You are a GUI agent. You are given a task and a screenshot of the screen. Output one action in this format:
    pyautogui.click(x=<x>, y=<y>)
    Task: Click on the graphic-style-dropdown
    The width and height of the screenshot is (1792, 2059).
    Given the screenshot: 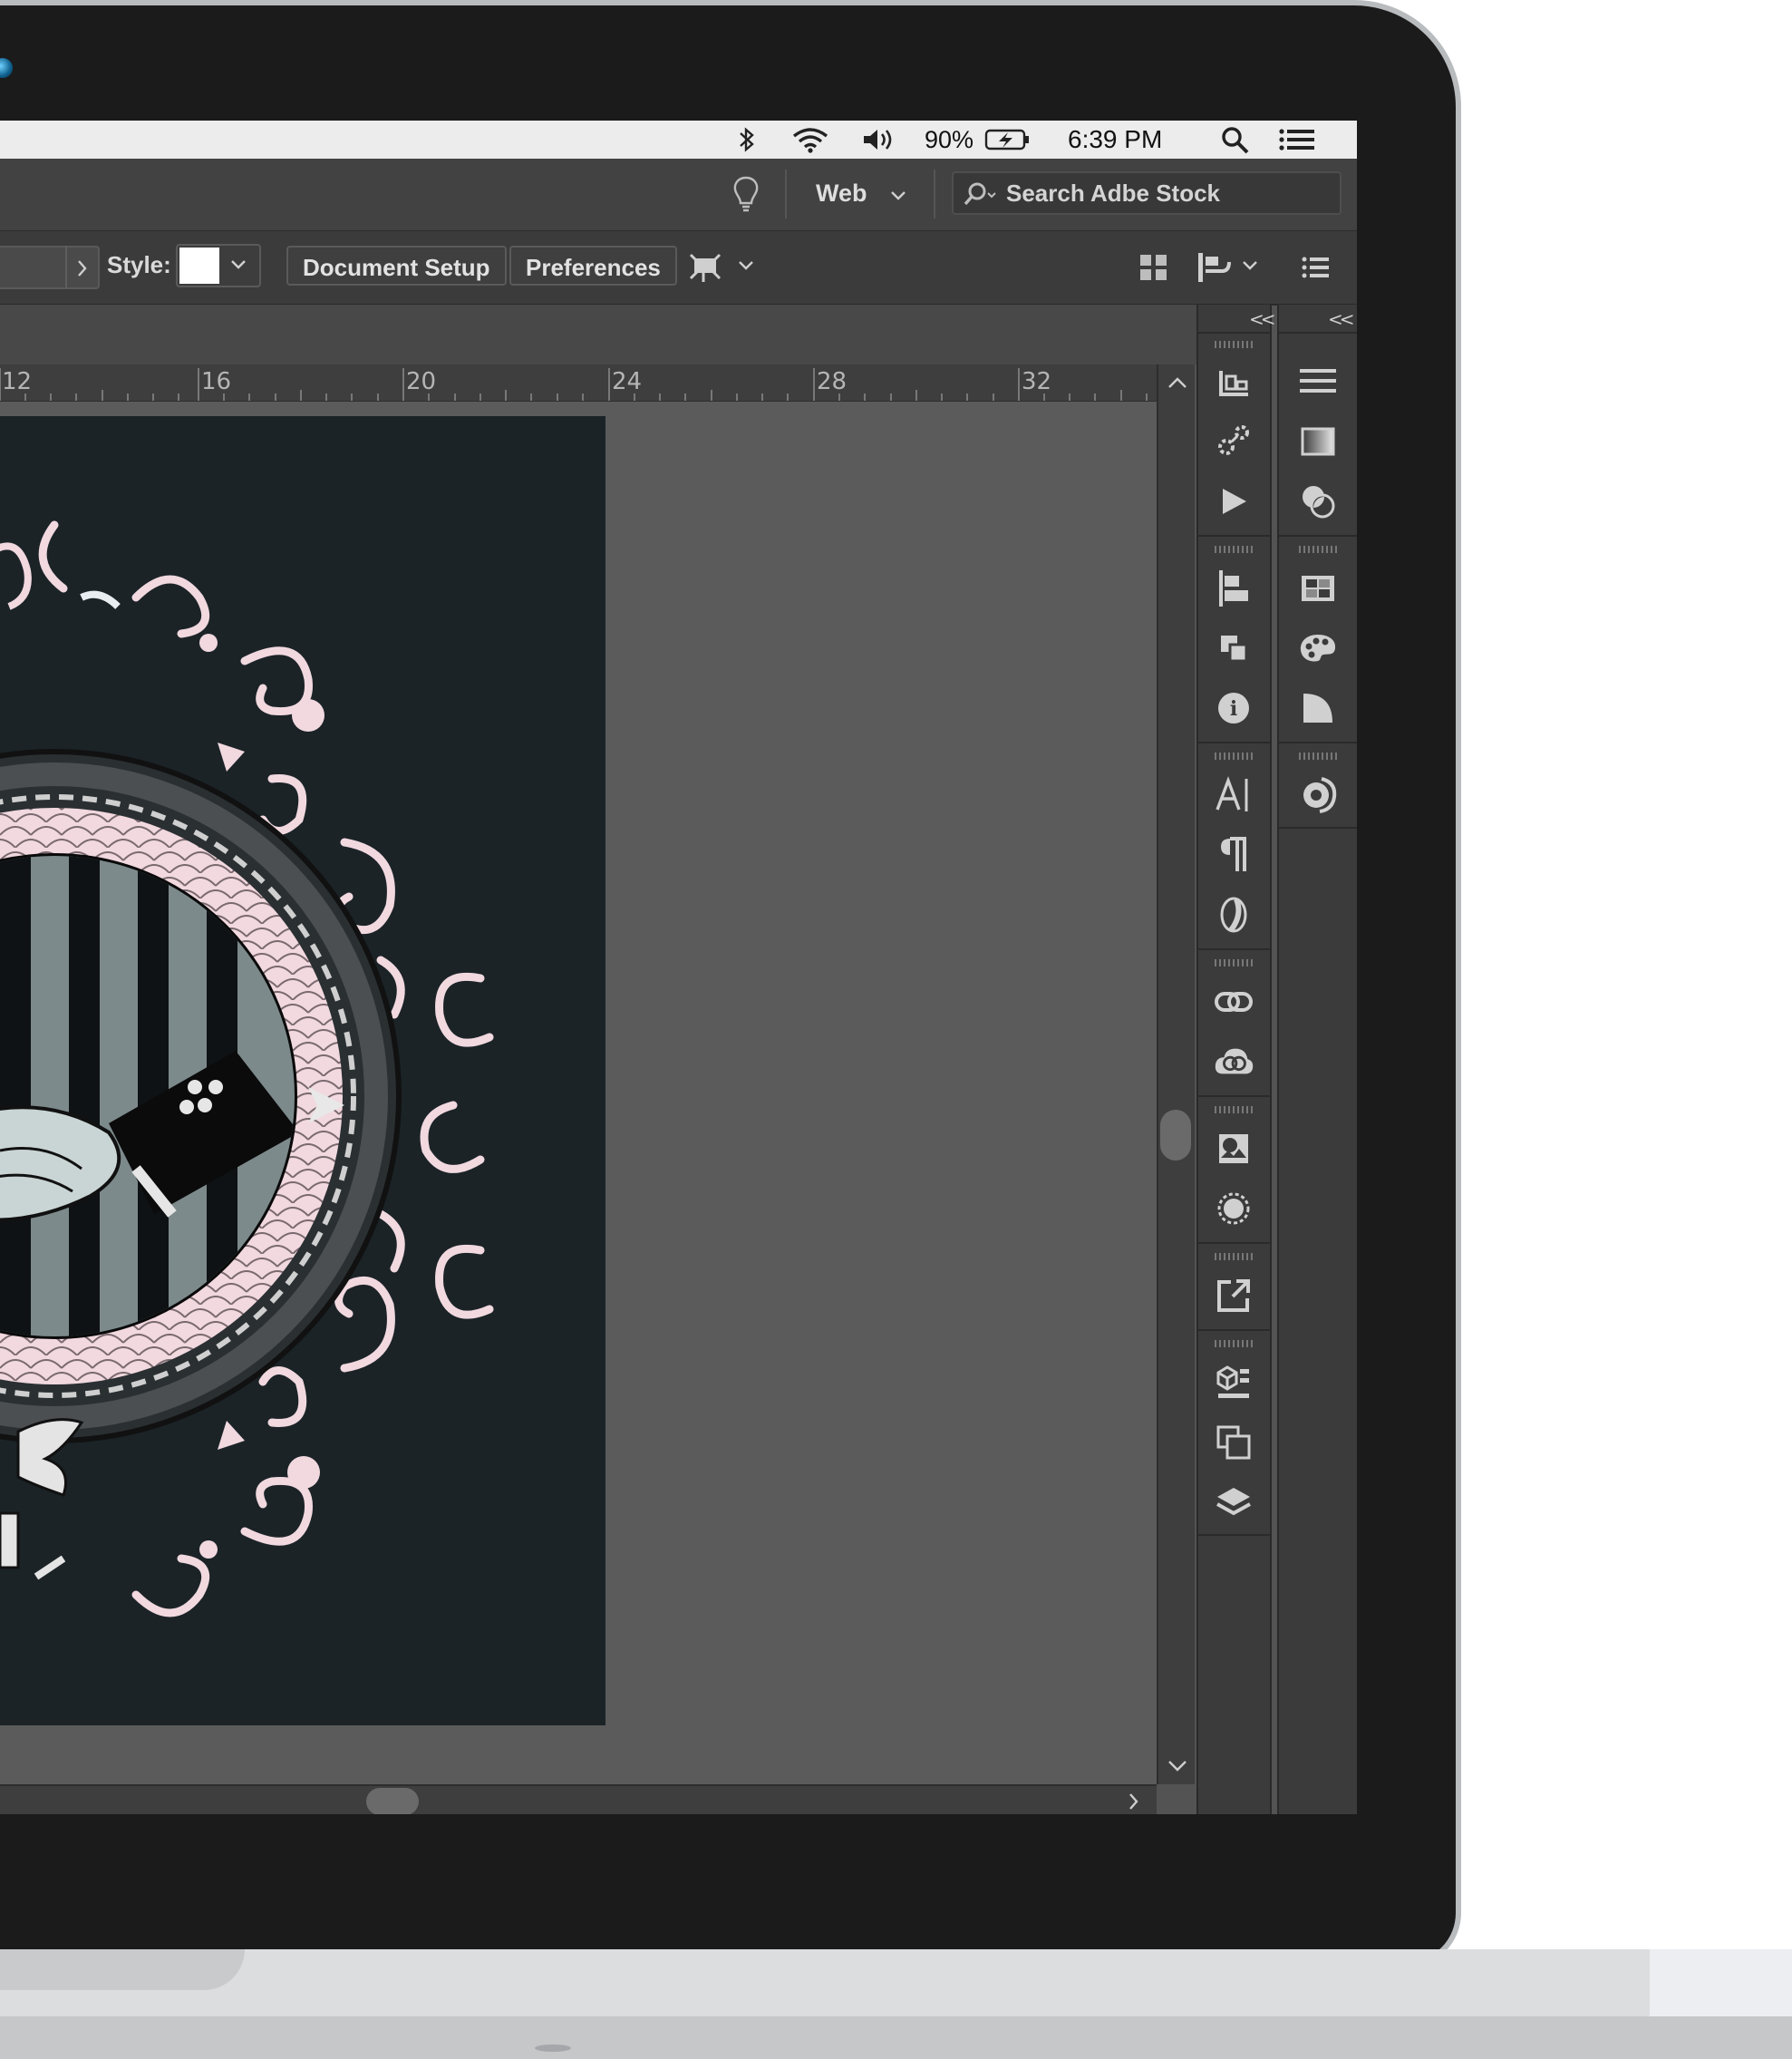 What is the action you would take?
    pyautogui.click(x=219, y=265)
    